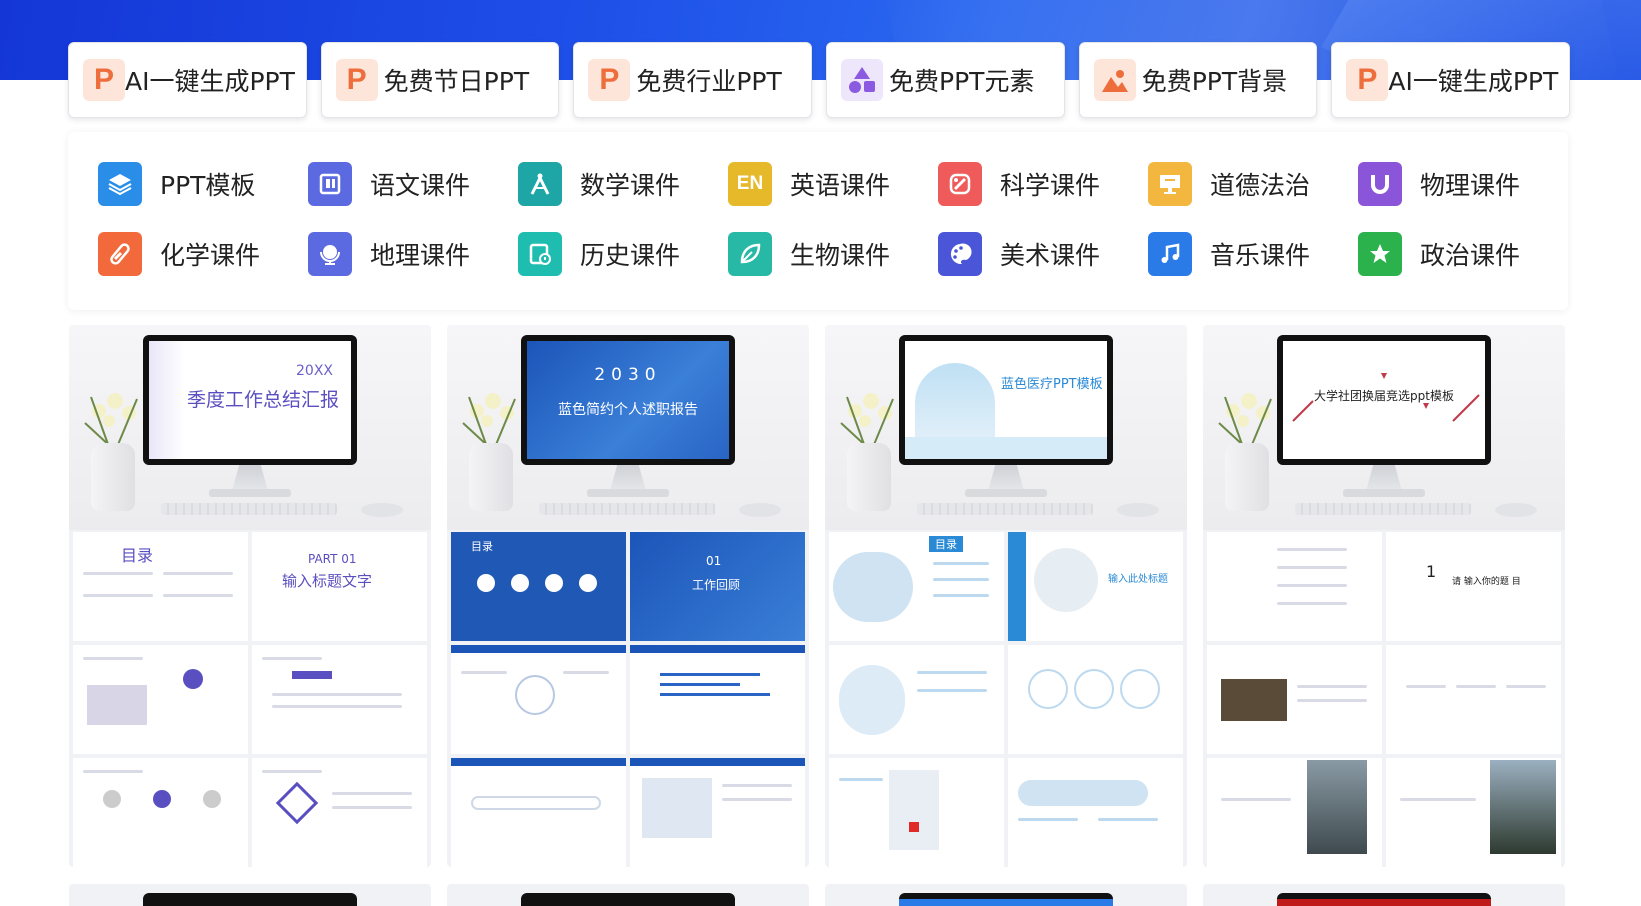 The image size is (1641, 906). Describe the element at coordinates (327, 581) in the screenshot. I see `slide-subtitle: 输入标题文字` at that location.